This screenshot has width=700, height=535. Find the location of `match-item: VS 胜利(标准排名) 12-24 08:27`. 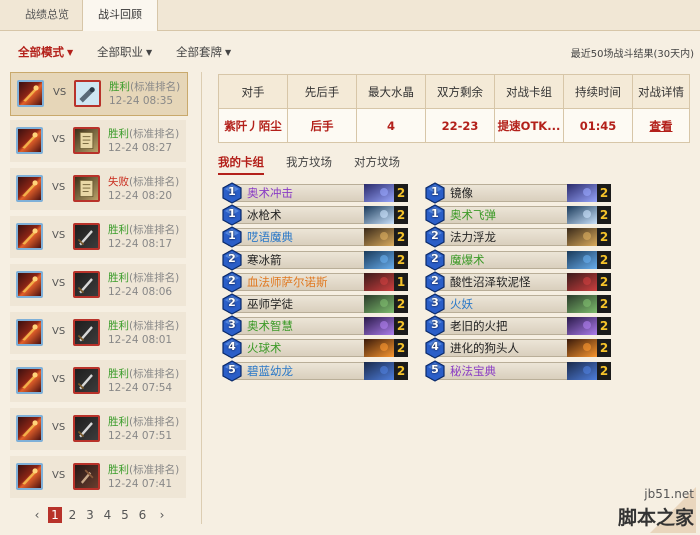

match-item: VS 胜利(标准排名) 12-24 08:27 is located at coordinates (98, 141).